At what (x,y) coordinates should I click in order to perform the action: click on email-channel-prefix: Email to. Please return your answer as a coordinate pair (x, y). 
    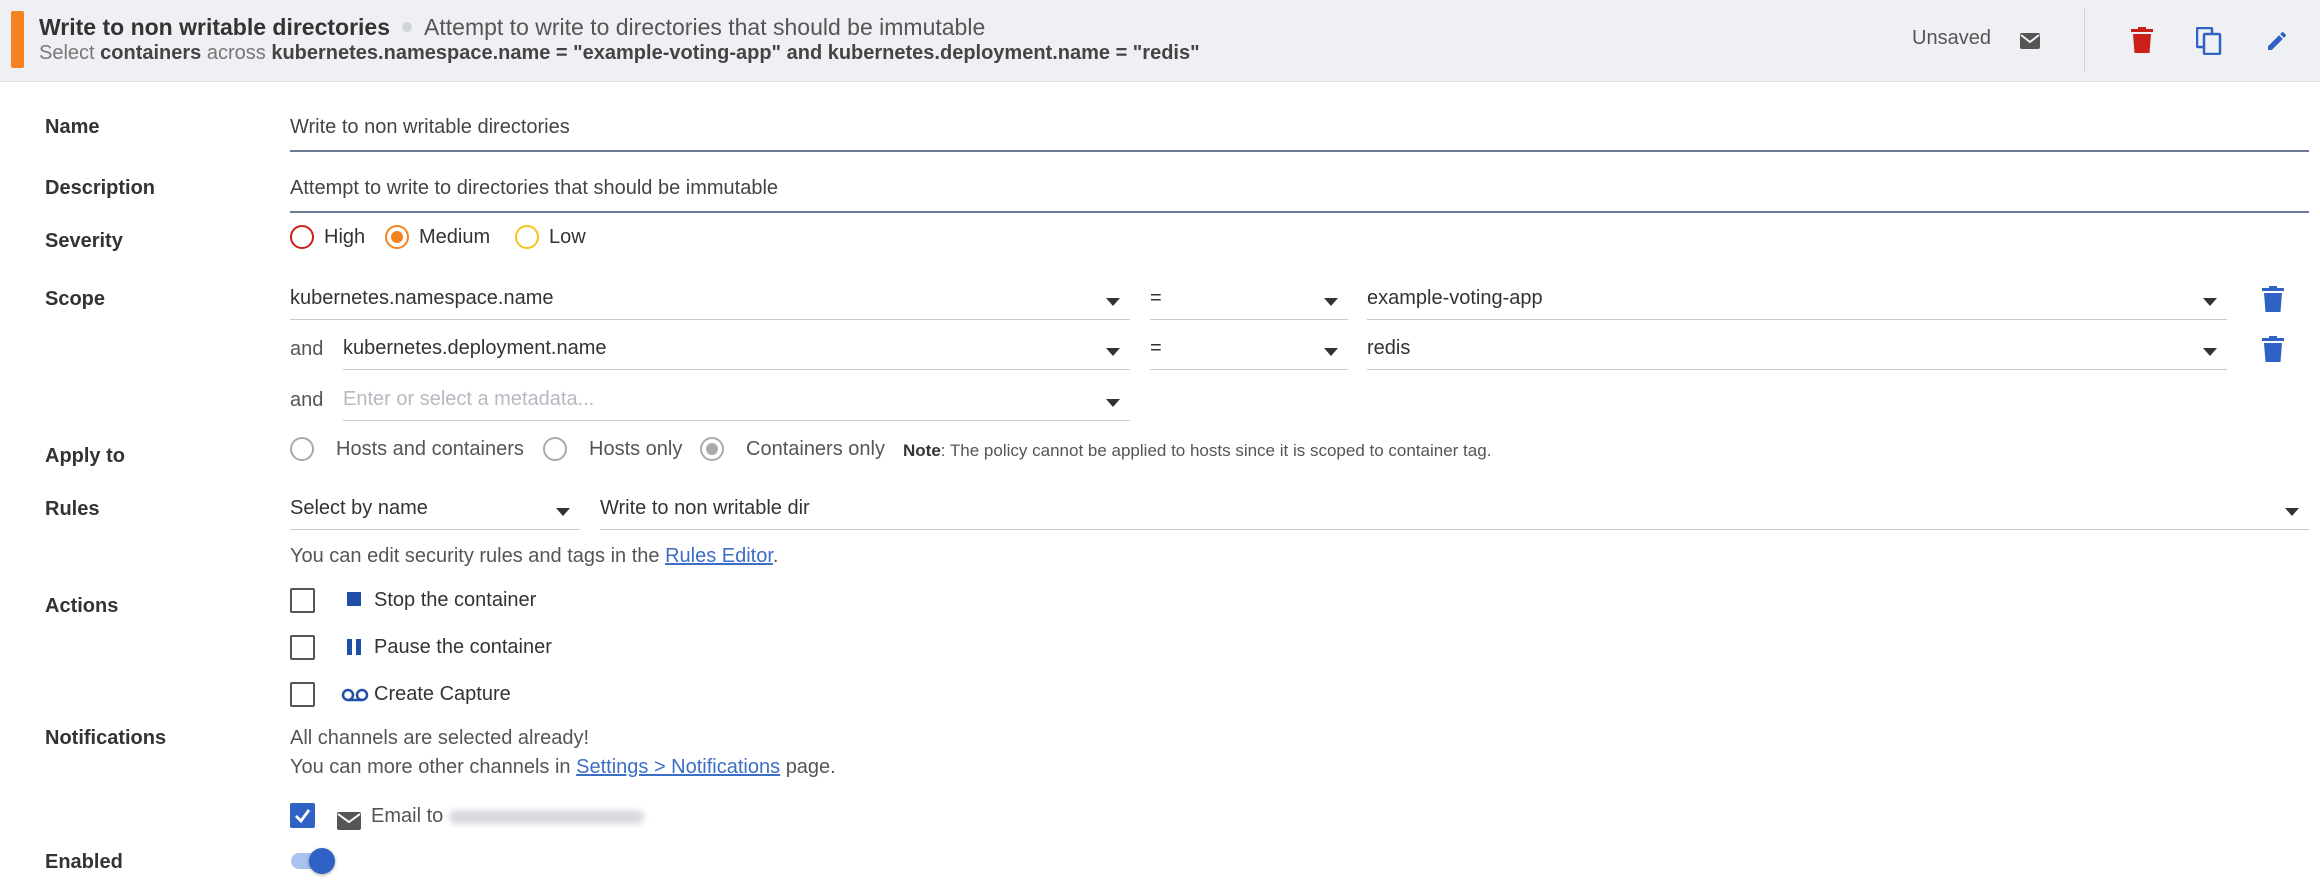
    Looking at the image, I should click on (407, 816).